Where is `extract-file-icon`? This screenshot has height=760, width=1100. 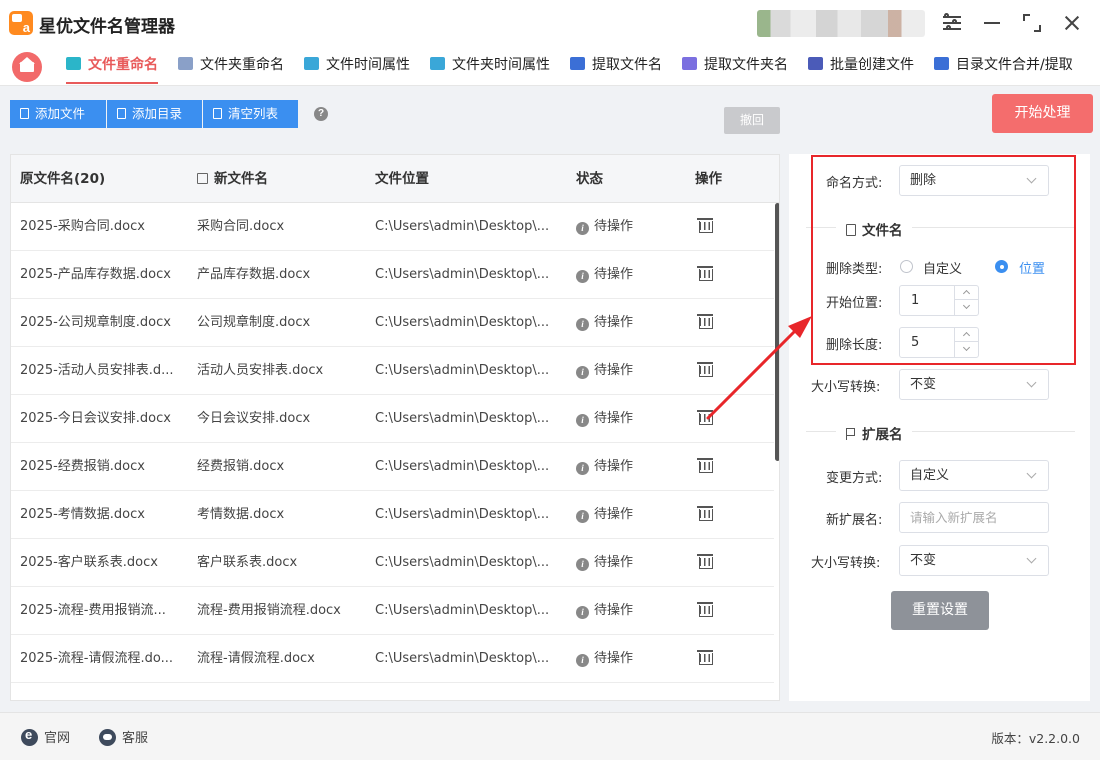
extract-file-icon is located at coordinates (577, 63).